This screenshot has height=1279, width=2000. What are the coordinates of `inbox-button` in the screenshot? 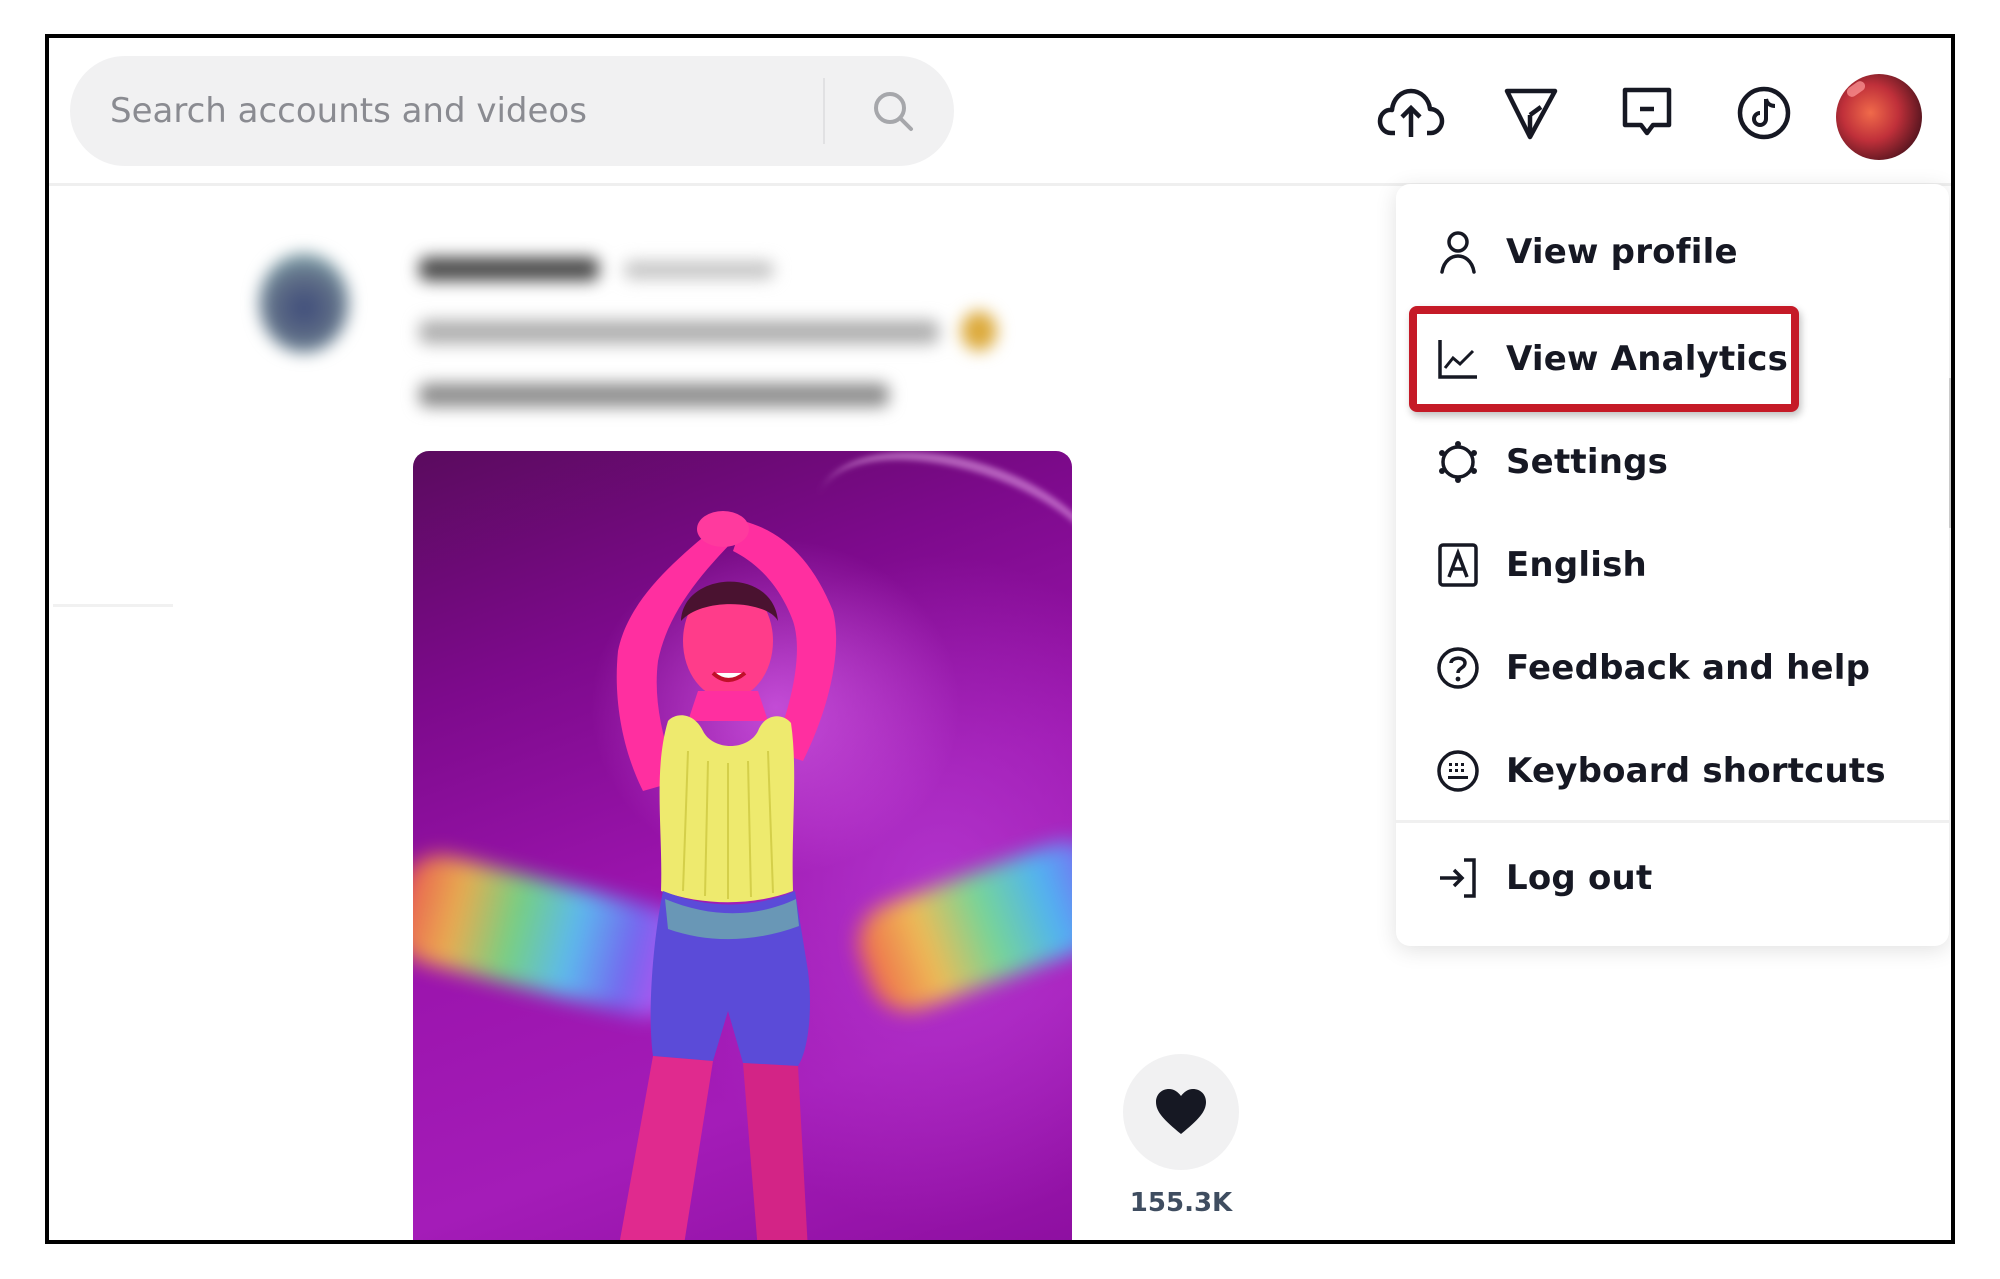 It's located at (1647, 113).